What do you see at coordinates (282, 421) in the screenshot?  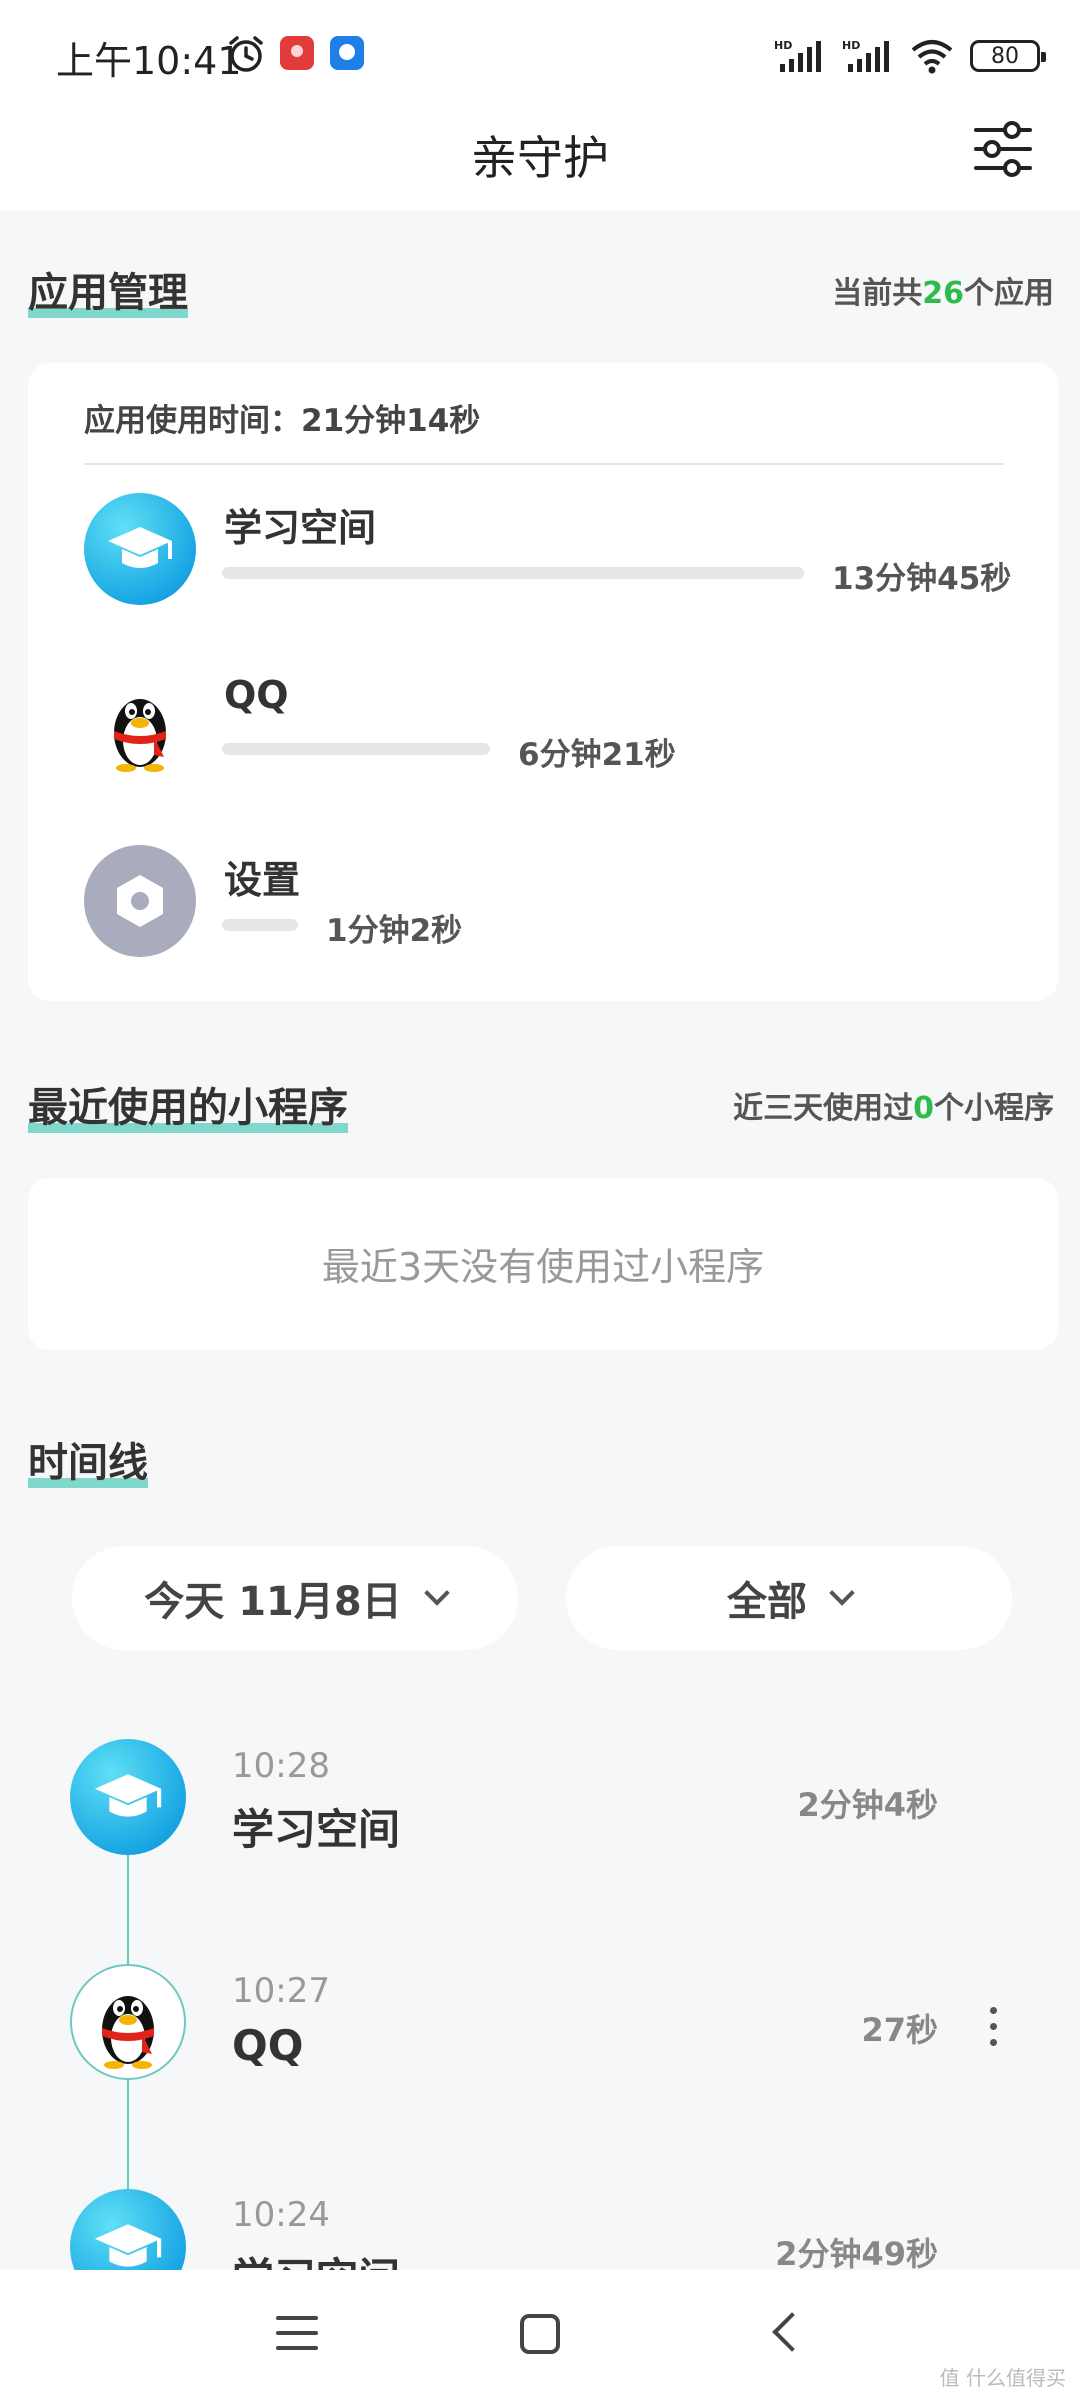 I see `usage-total: 应用使用时间：21分钟14秒` at bounding box center [282, 421].